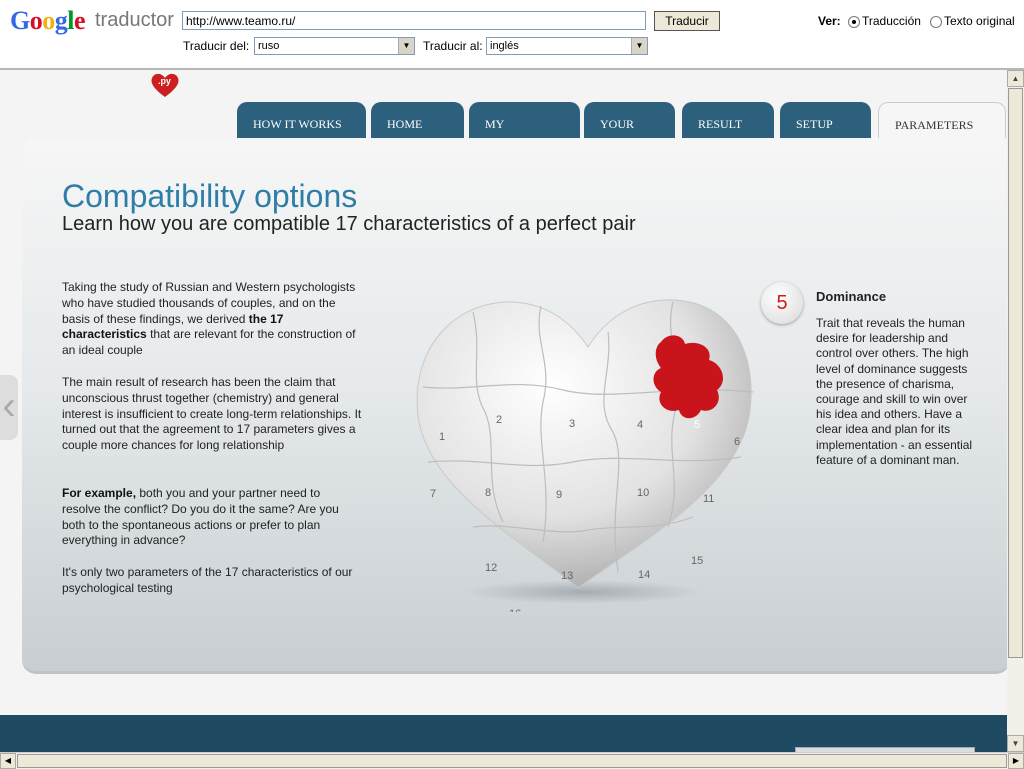  What do you see at coordinates (453, 46) in the screenshot?
I see `to-language-label: Traducir al:` at bounding box center [453, 46].